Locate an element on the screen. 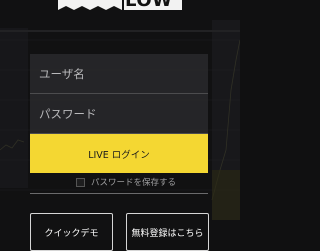  live-login-button: LIVE ログイン is located at coordinates (119, 153).